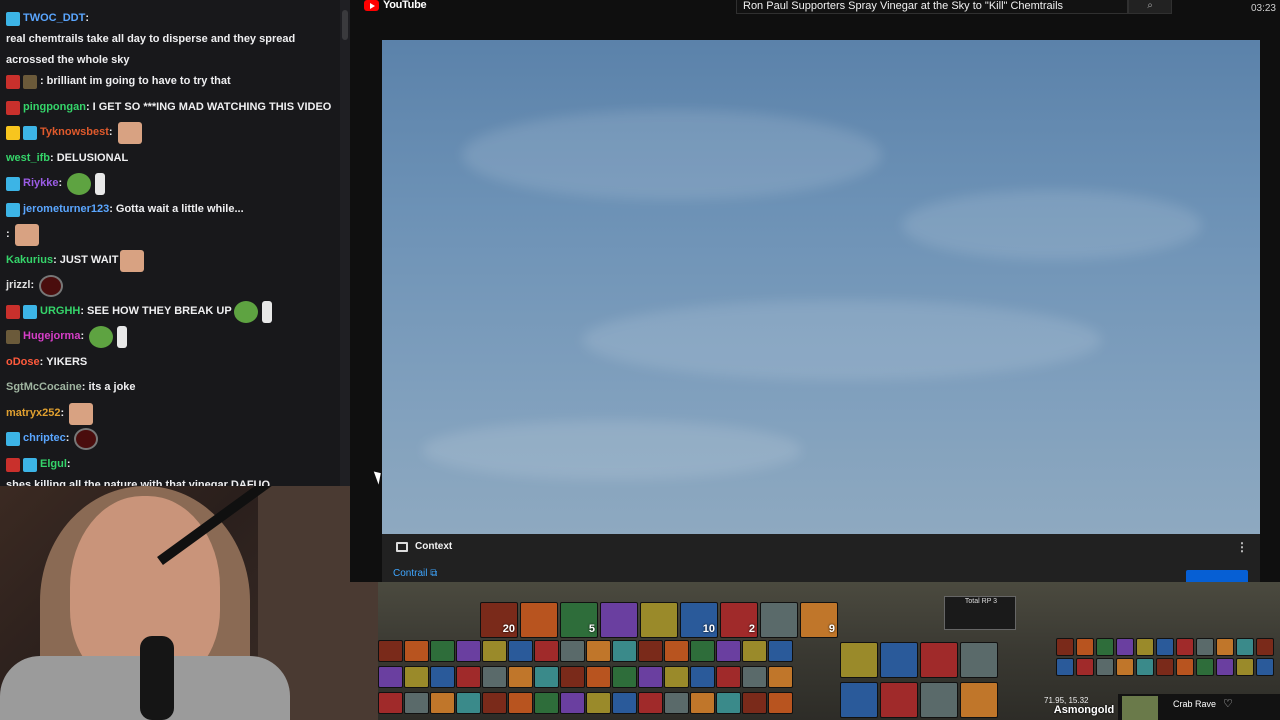  What do you see at coordinates (44, 438) in the screenshot?
I see `chat-username: chriptec` at bounding box center [44, 438].